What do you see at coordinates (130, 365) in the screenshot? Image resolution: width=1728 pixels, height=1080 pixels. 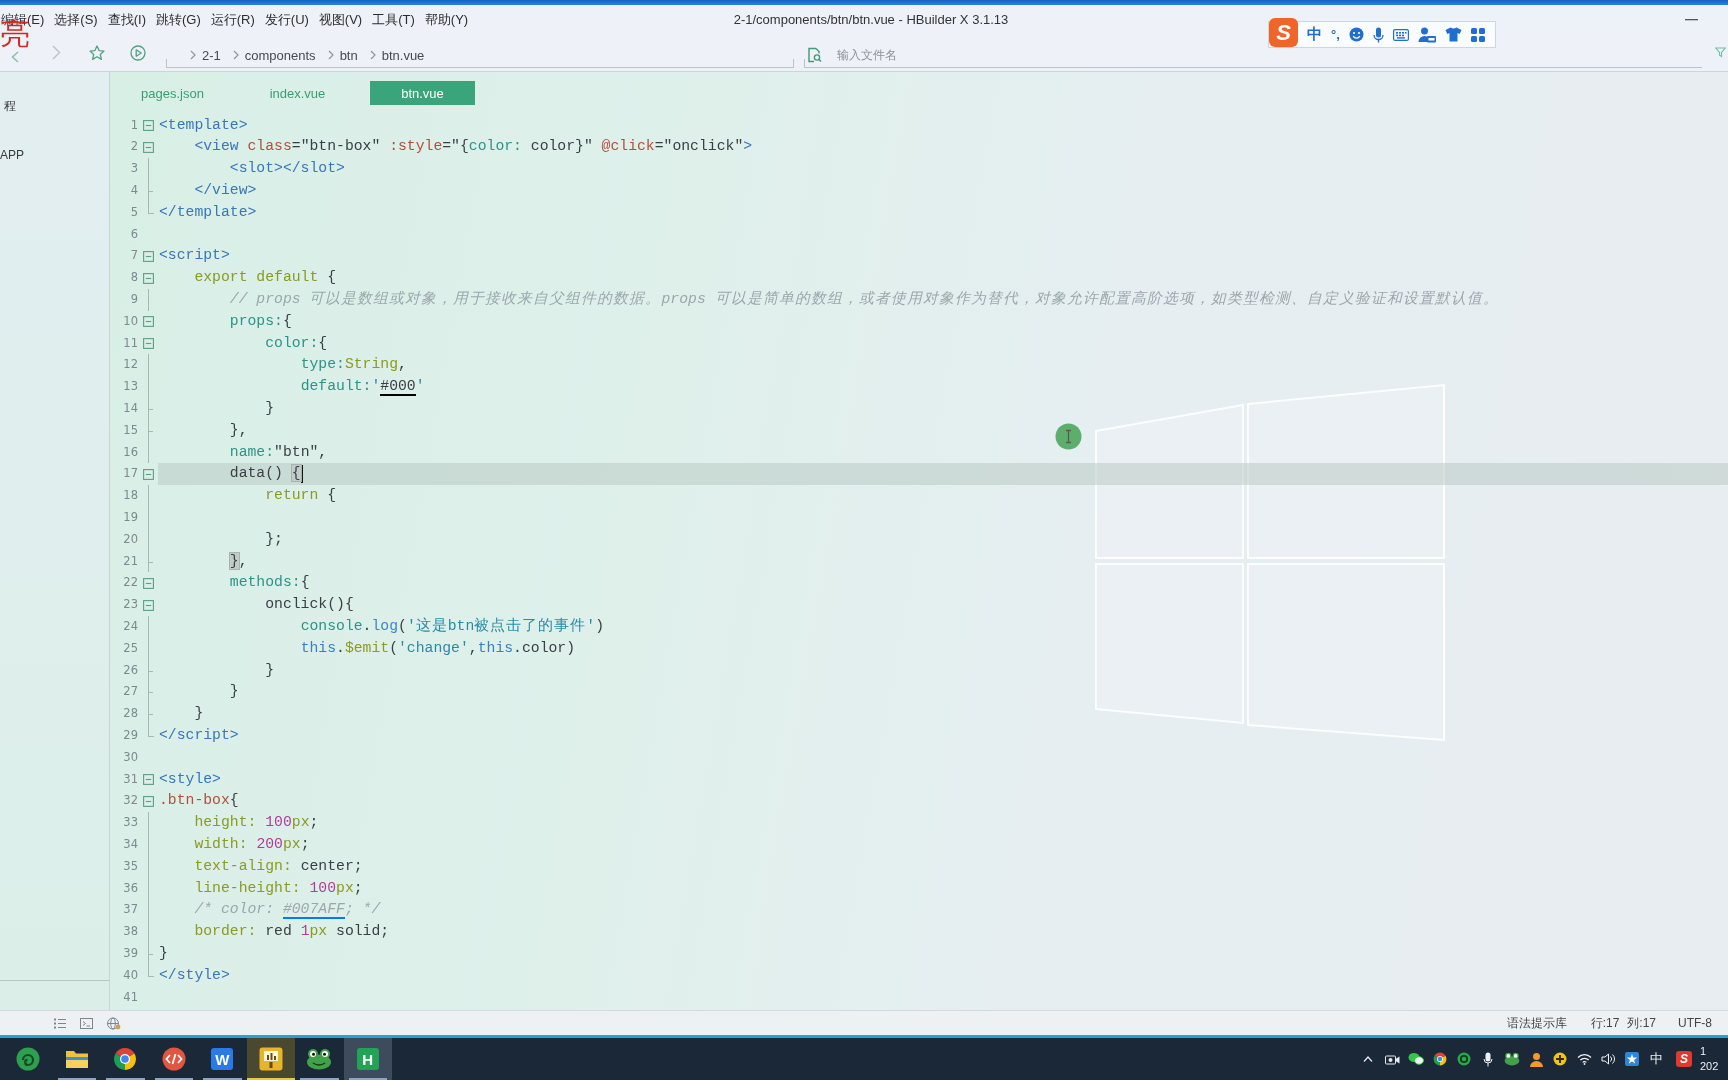 I see `line-number: 12` at bounding box center [130, 365].